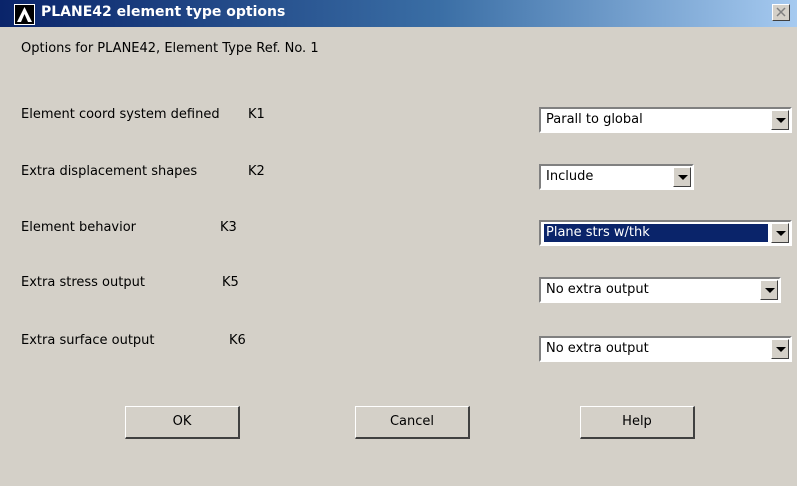 Image resolution: width=797 pixels, height=486 pixels. I want to click on option-key-k5: K5, so click(230, 282).